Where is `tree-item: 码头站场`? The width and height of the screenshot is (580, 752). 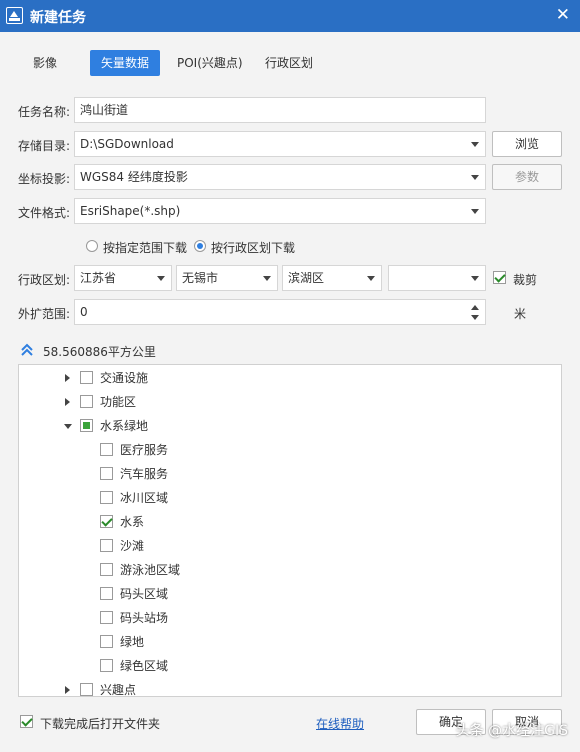
tree-item: 码头站场 is located at coordinates (290, 618).